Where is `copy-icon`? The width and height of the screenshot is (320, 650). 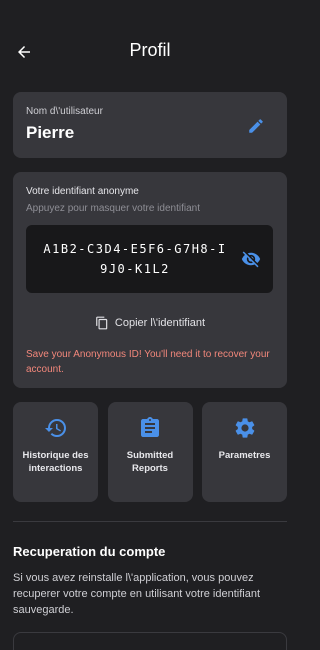
copy-icon is located at coordinates (102, 323).